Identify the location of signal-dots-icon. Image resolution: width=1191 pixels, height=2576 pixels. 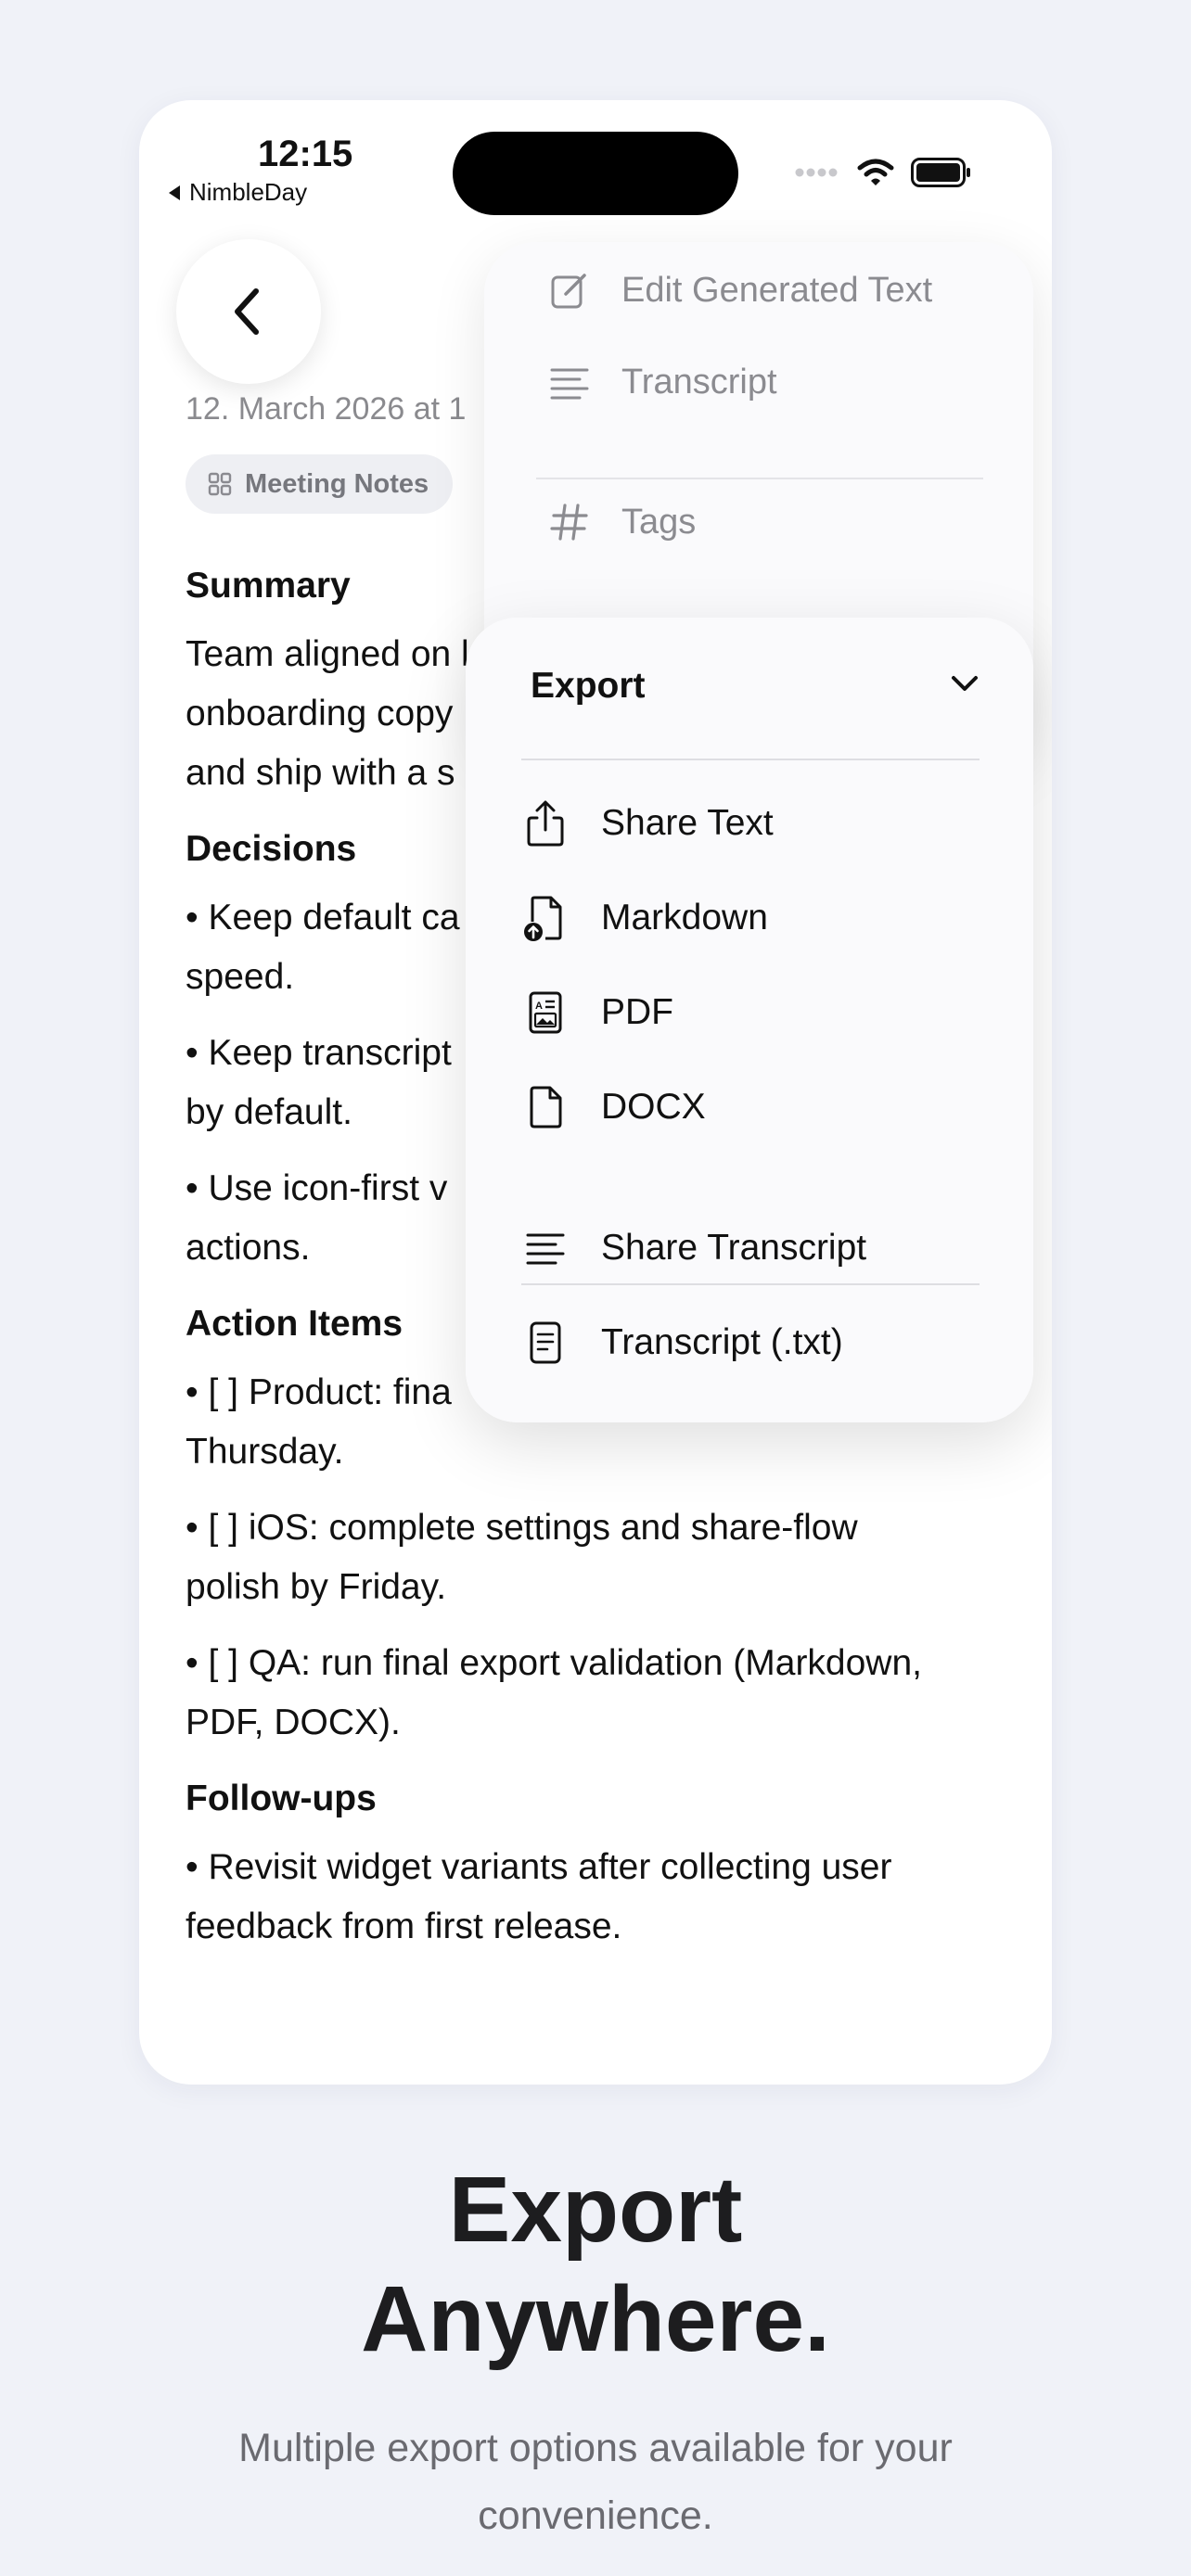
(816, 172).